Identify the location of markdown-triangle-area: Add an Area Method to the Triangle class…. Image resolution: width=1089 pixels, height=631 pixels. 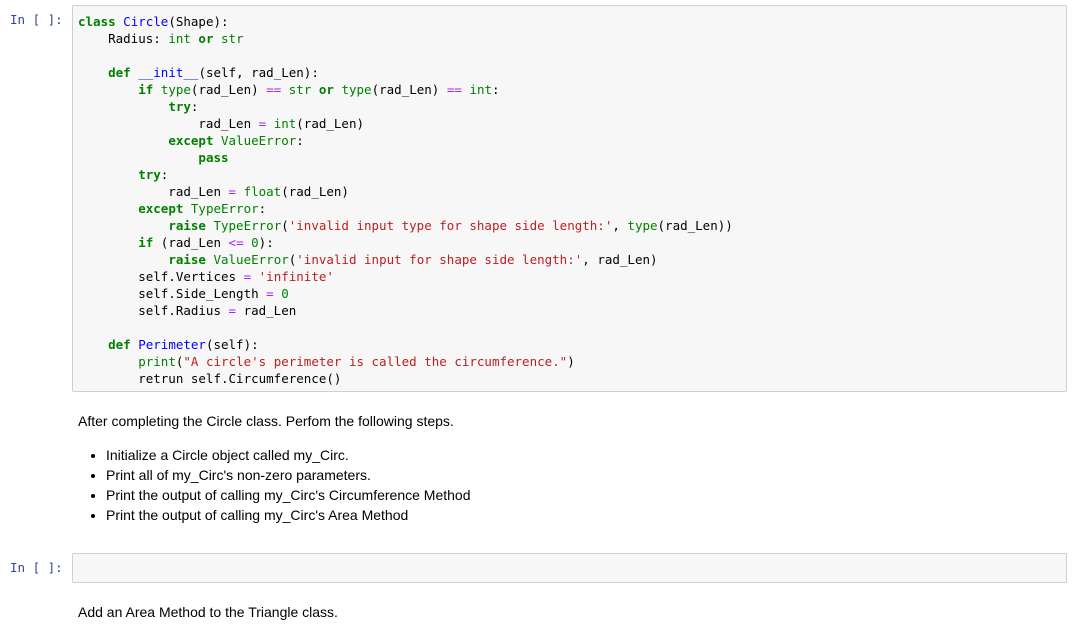
(208, 612).